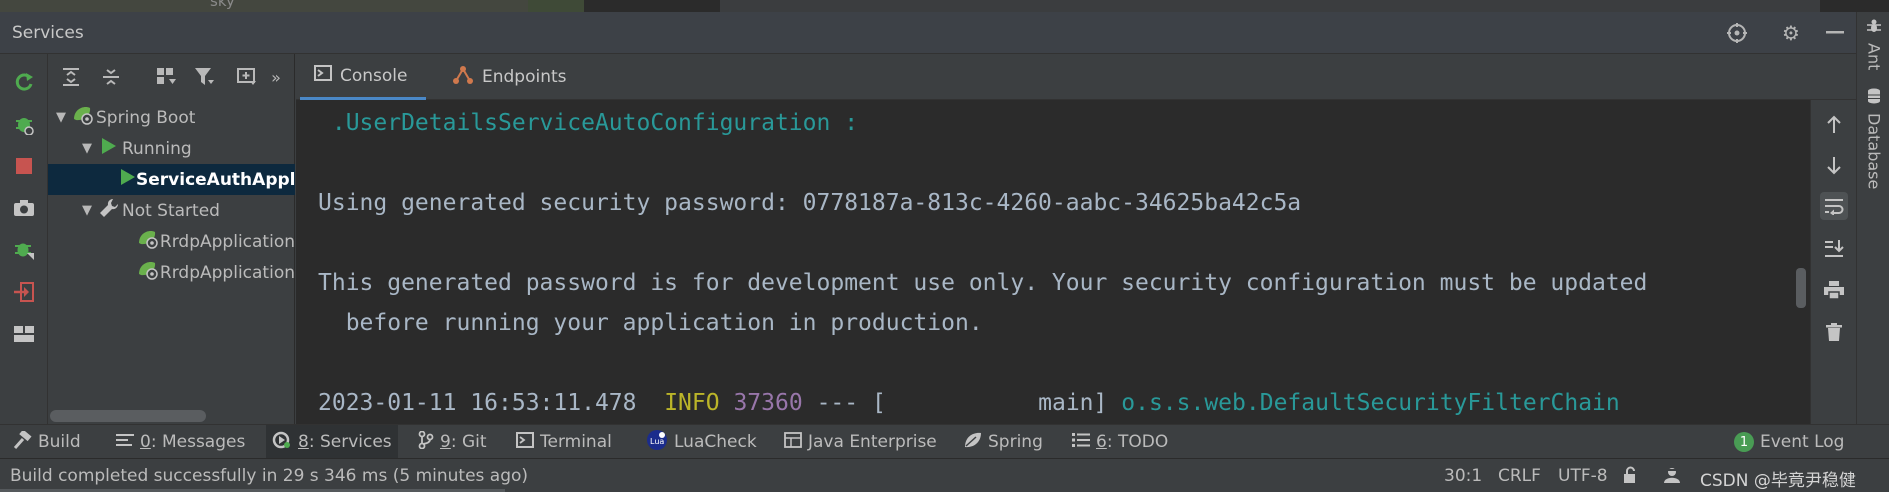 This screenshot has width=1889, height=492. I want to click on login-icon, so click(24, 292).